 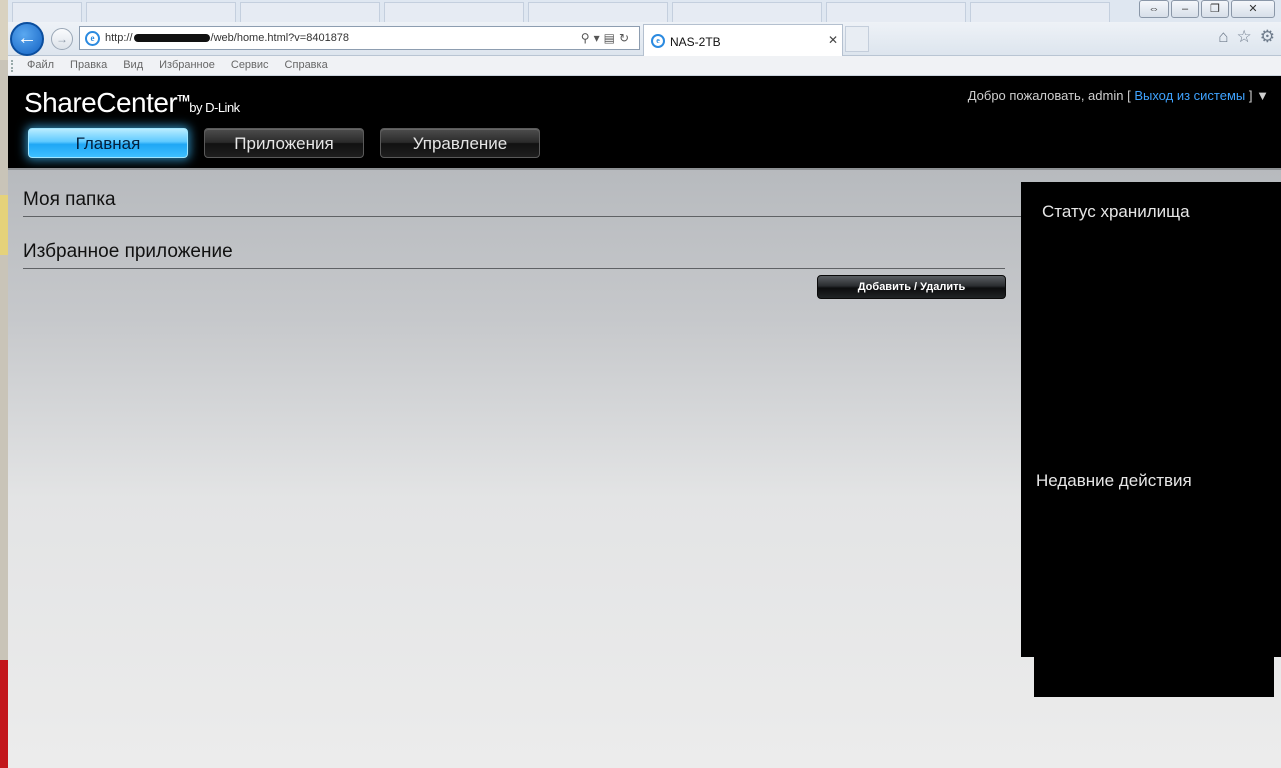 I want to click on menu-help: Справка, so click(x=306, y=65).